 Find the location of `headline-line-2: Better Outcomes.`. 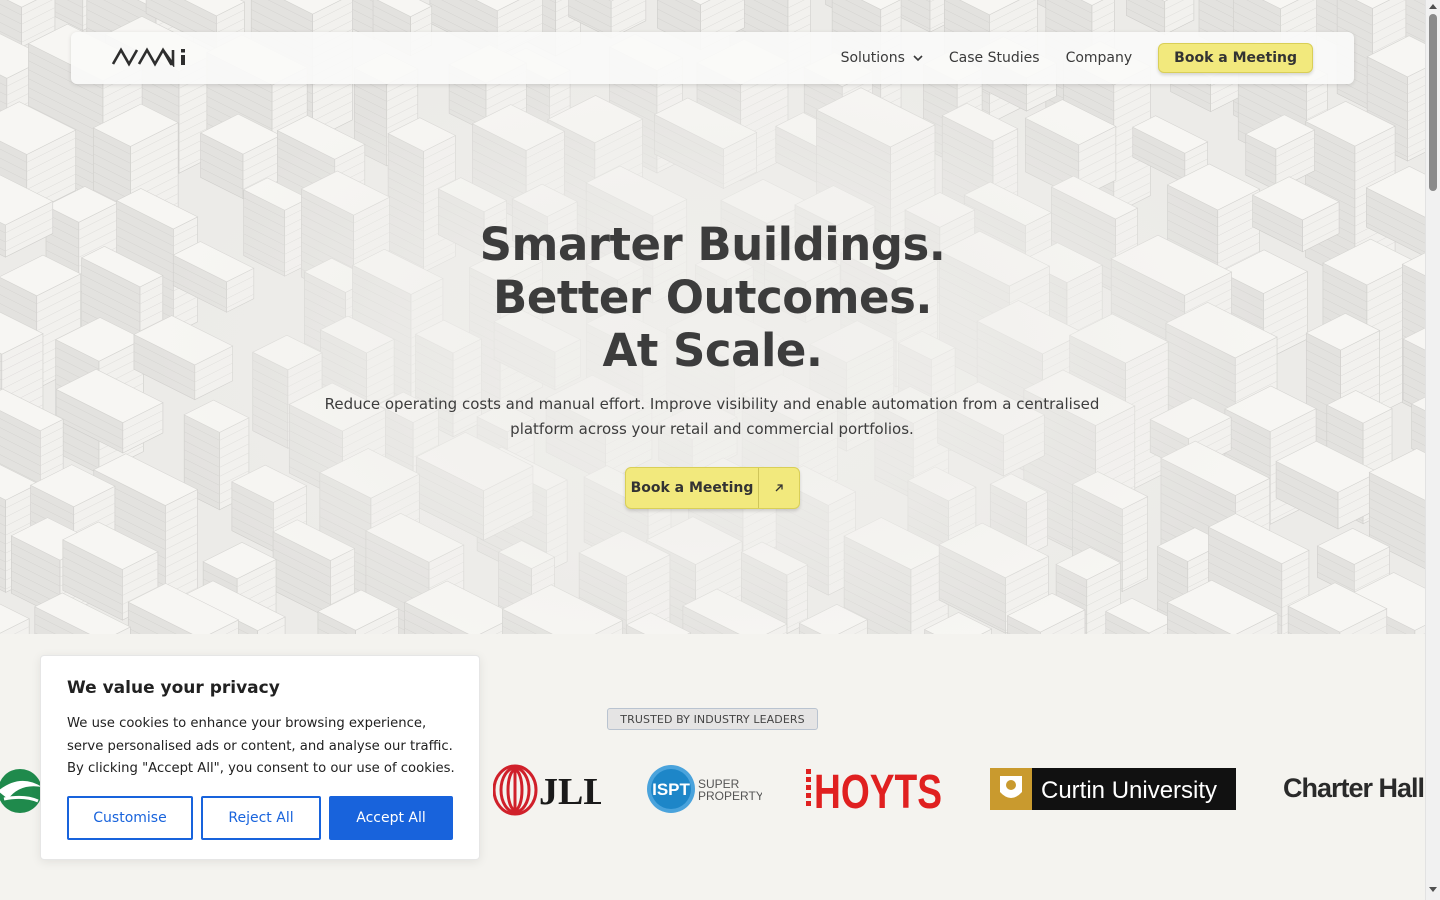

headline-line-2: Better Outcomes. is located at coordinates (712, 297).